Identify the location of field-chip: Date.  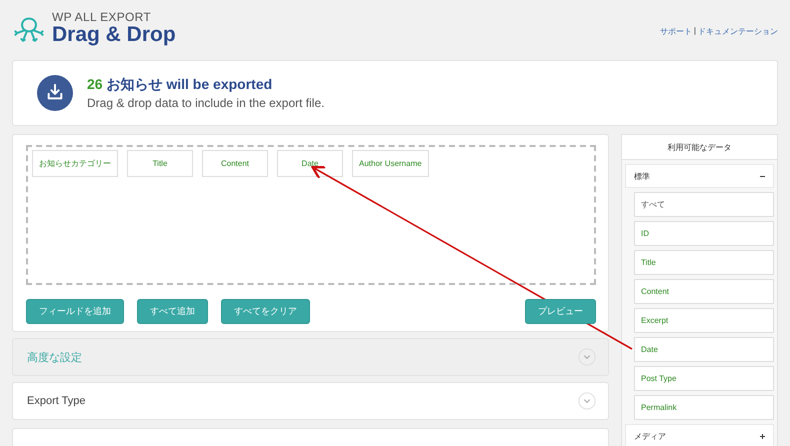
(310, 163).